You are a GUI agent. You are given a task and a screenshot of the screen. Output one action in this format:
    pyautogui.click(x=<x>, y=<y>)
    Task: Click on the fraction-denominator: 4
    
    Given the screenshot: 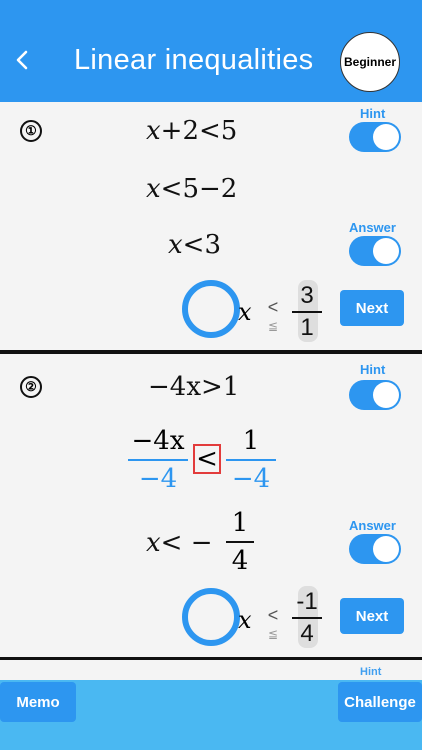 What is the action you would take?
    pyautogui.click(x=307, y=634)
    